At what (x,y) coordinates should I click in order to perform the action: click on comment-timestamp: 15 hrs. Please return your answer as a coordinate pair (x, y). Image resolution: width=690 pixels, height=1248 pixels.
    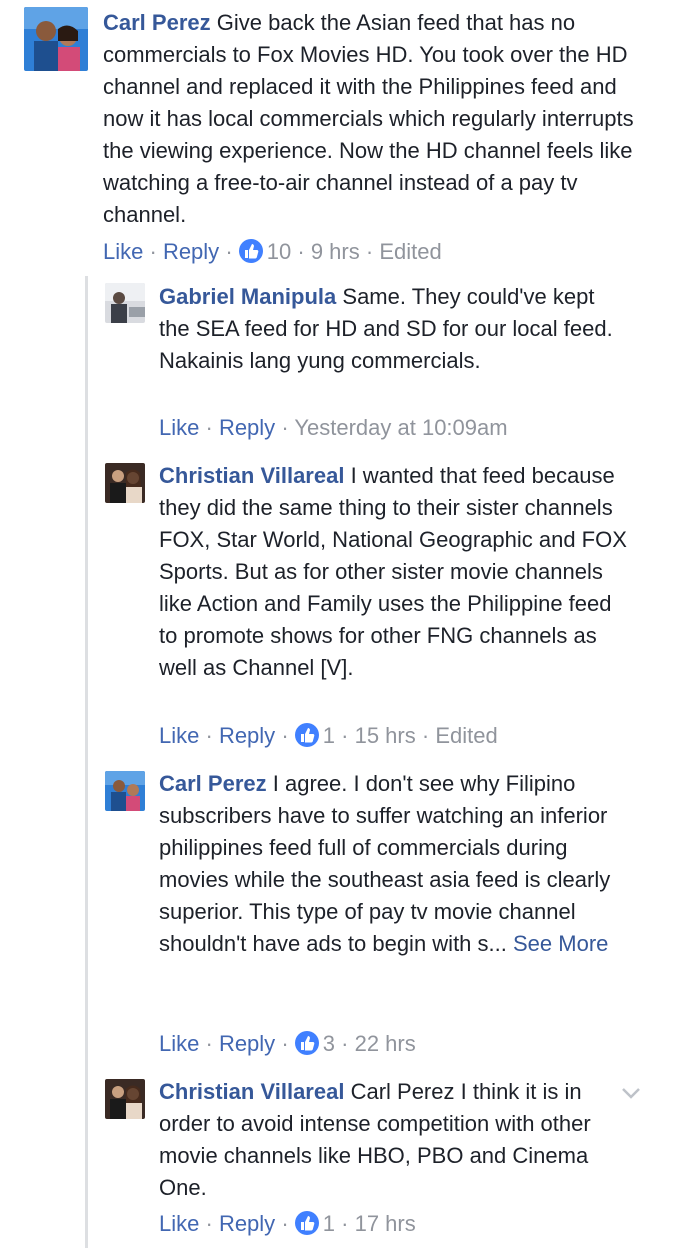
    Looking at the image, I should click on (385, 735).